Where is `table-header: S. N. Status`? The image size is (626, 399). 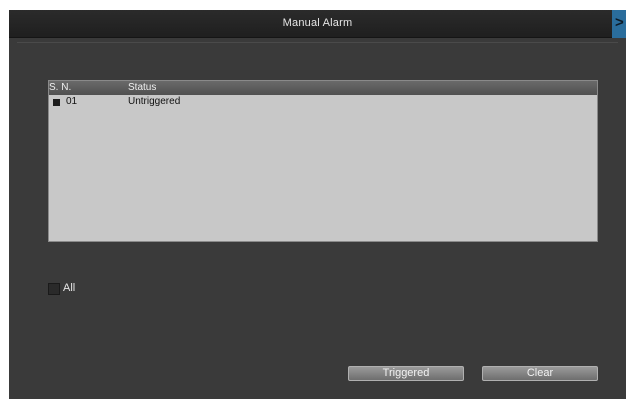 table-header: S. N. Status is located at coordinates (323, 88).